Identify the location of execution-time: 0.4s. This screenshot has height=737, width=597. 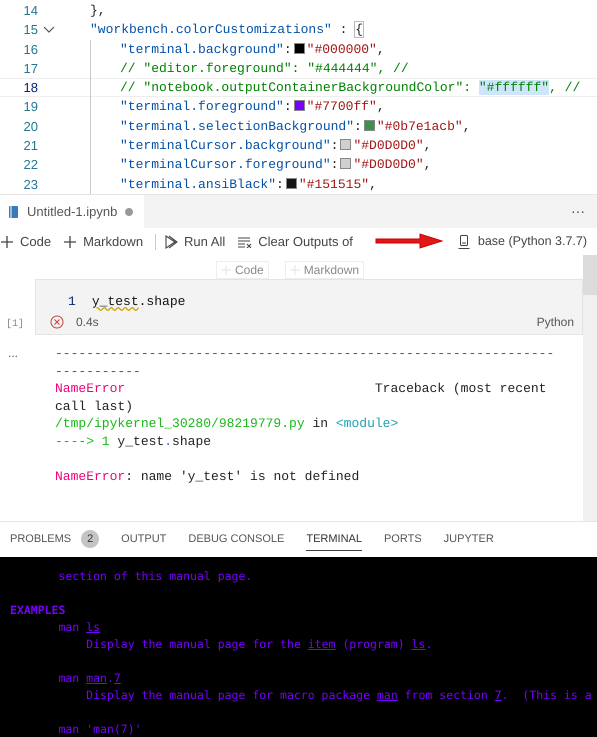
(87, 322).